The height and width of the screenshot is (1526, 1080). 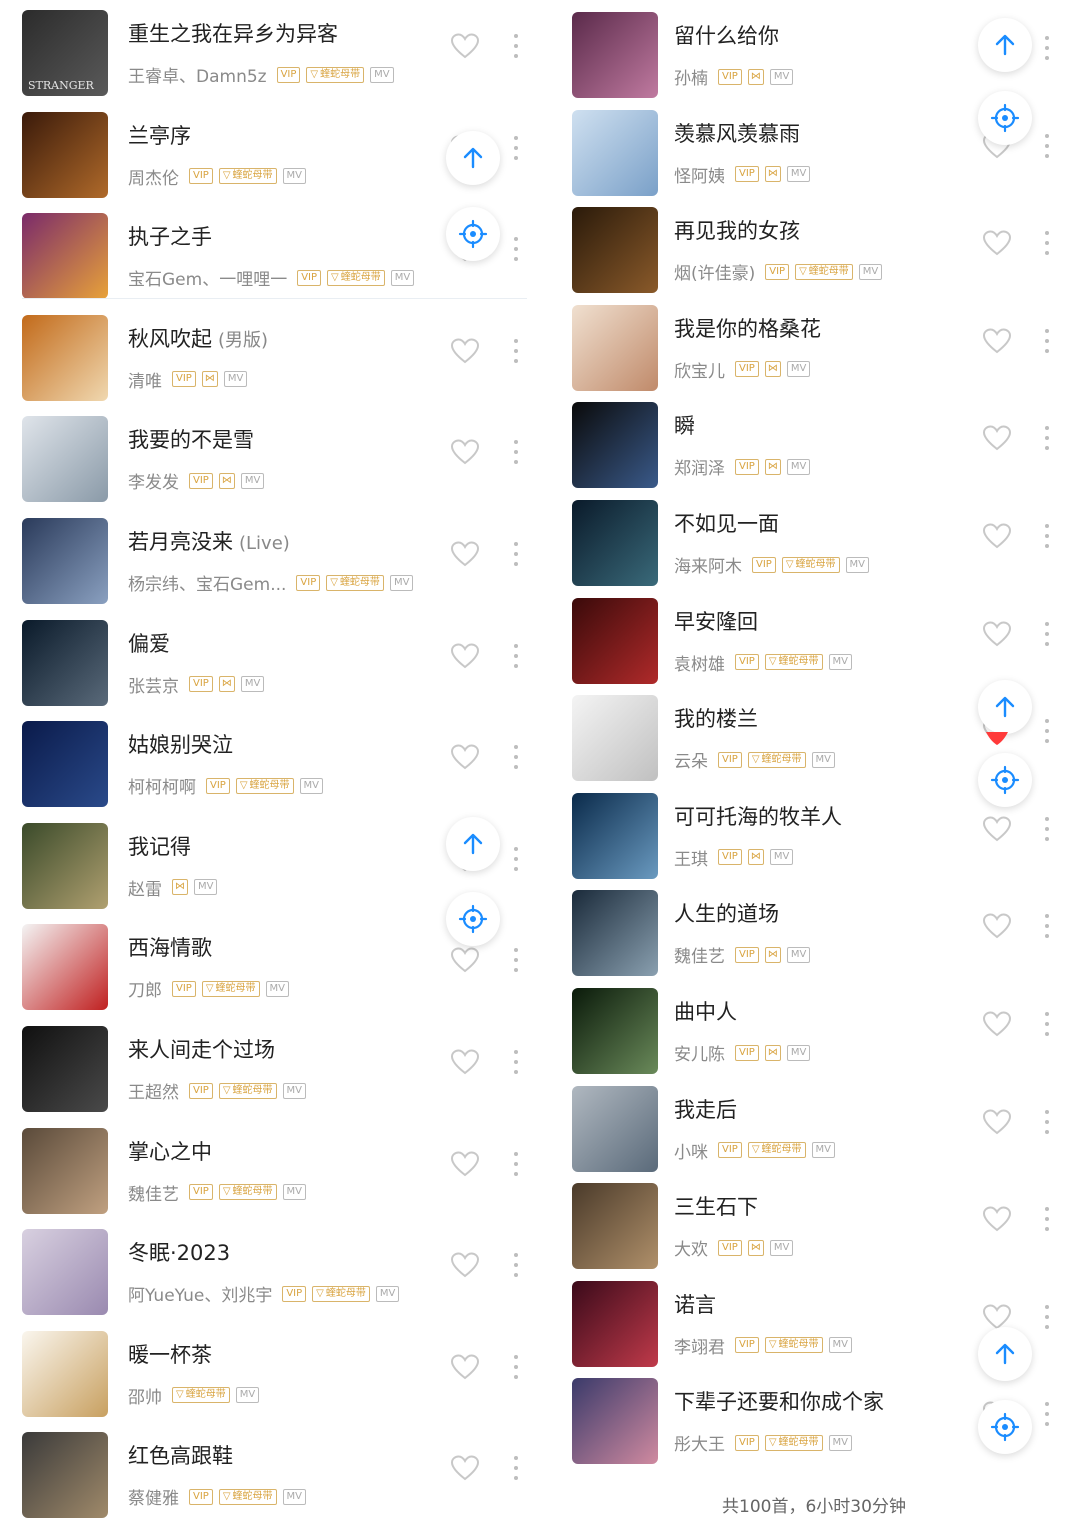 I want to click on artist-name: 郑润泽, so click(x=699, y=466).